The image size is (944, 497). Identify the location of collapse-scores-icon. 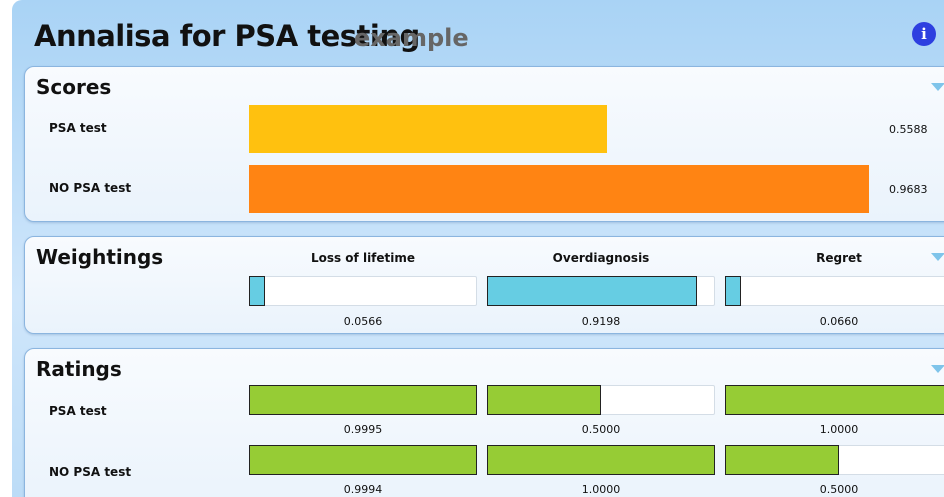
(937, 87).